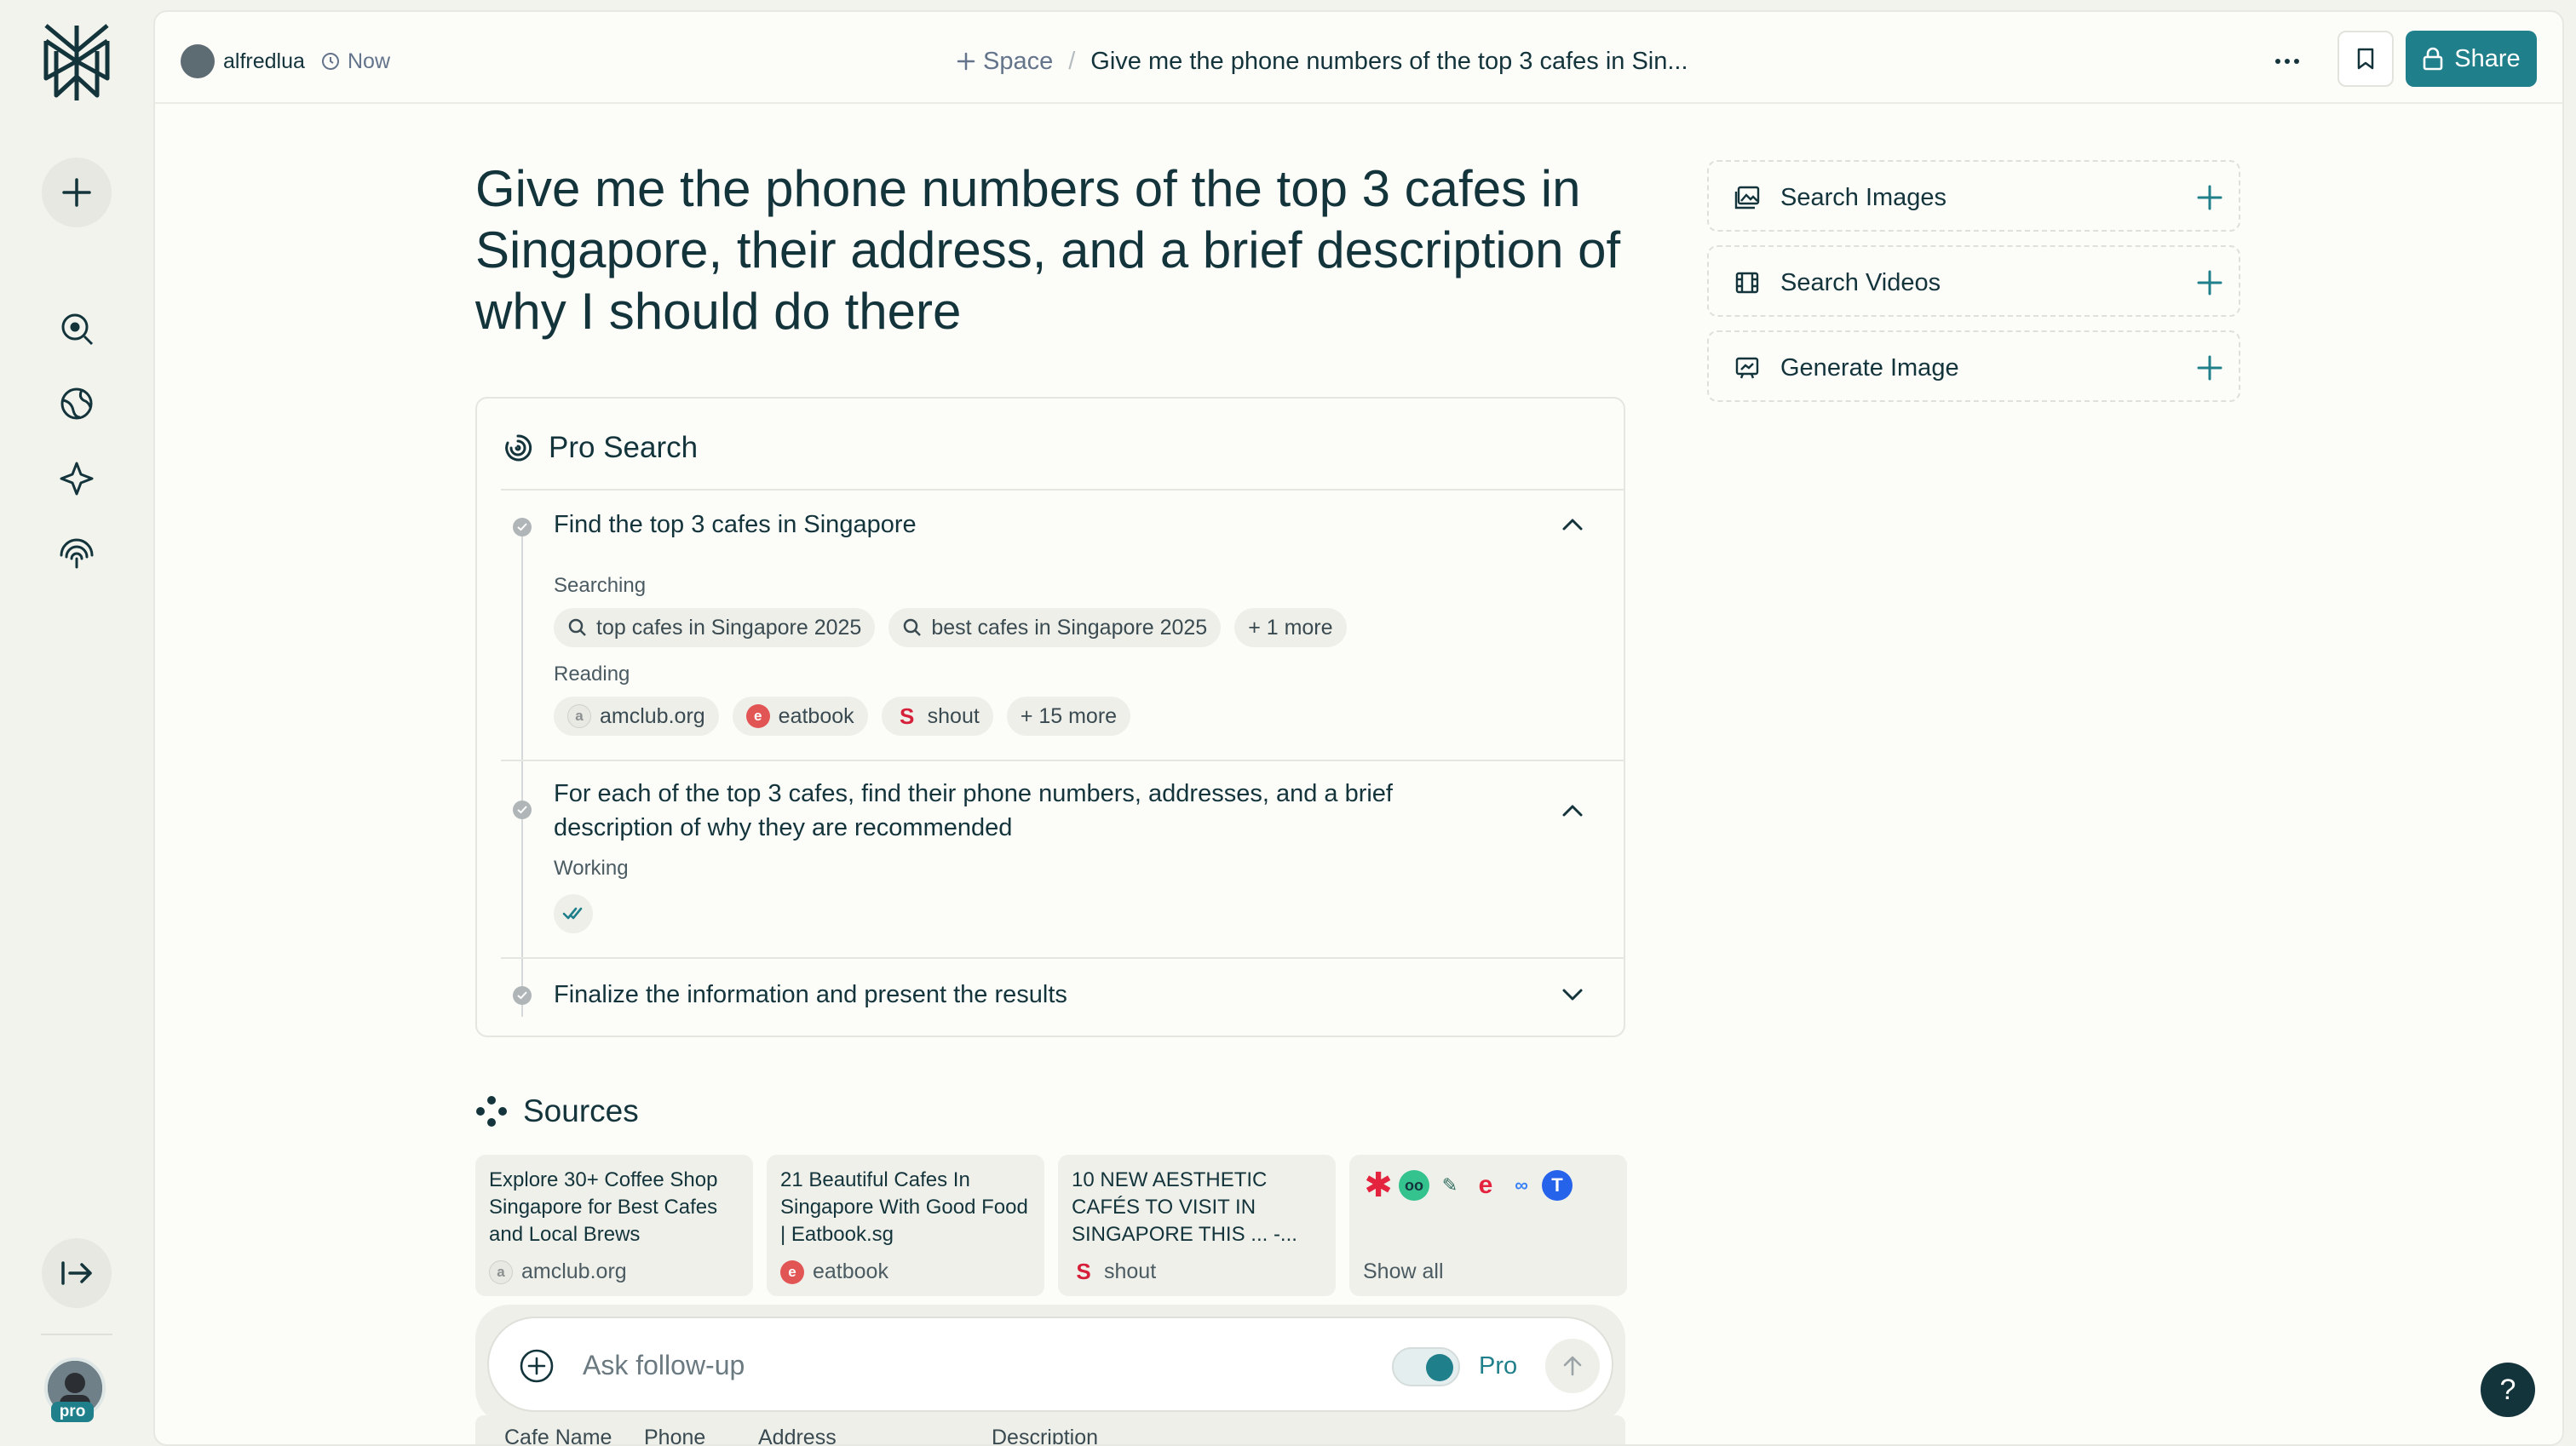 The width and height of the screenshot is (2576, 1446). Describe the element at coordinates (1414, 1185) in the screenshot. I see `tripadvisor-favicon-icon: oo` at that location.